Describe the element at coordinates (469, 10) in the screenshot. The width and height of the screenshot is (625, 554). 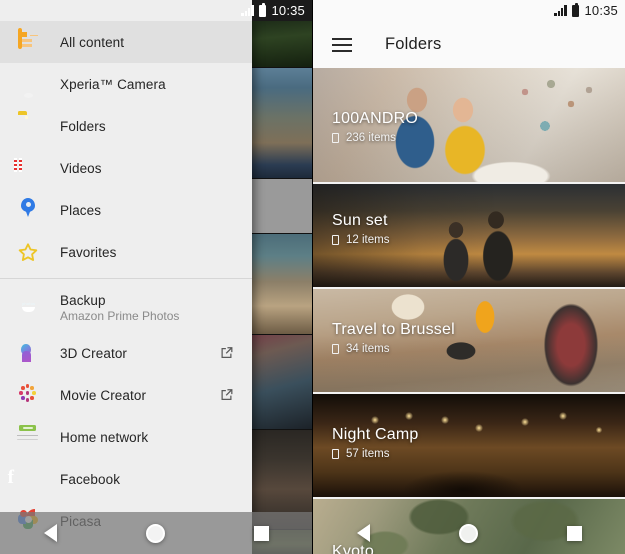
I see `status-bar-right: 10:35` at that location.